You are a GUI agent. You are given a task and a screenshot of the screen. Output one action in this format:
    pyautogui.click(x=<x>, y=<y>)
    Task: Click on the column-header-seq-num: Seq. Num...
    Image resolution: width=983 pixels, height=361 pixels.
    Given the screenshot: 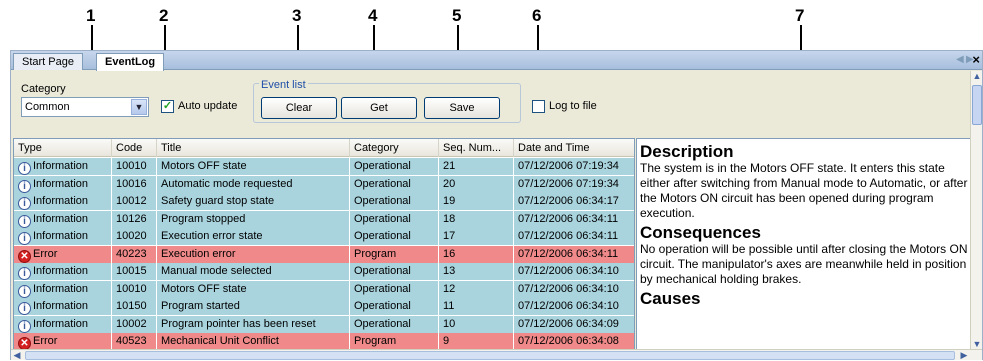 What is the action you would take?
    pyautogui.click(x=476, y=148)
    